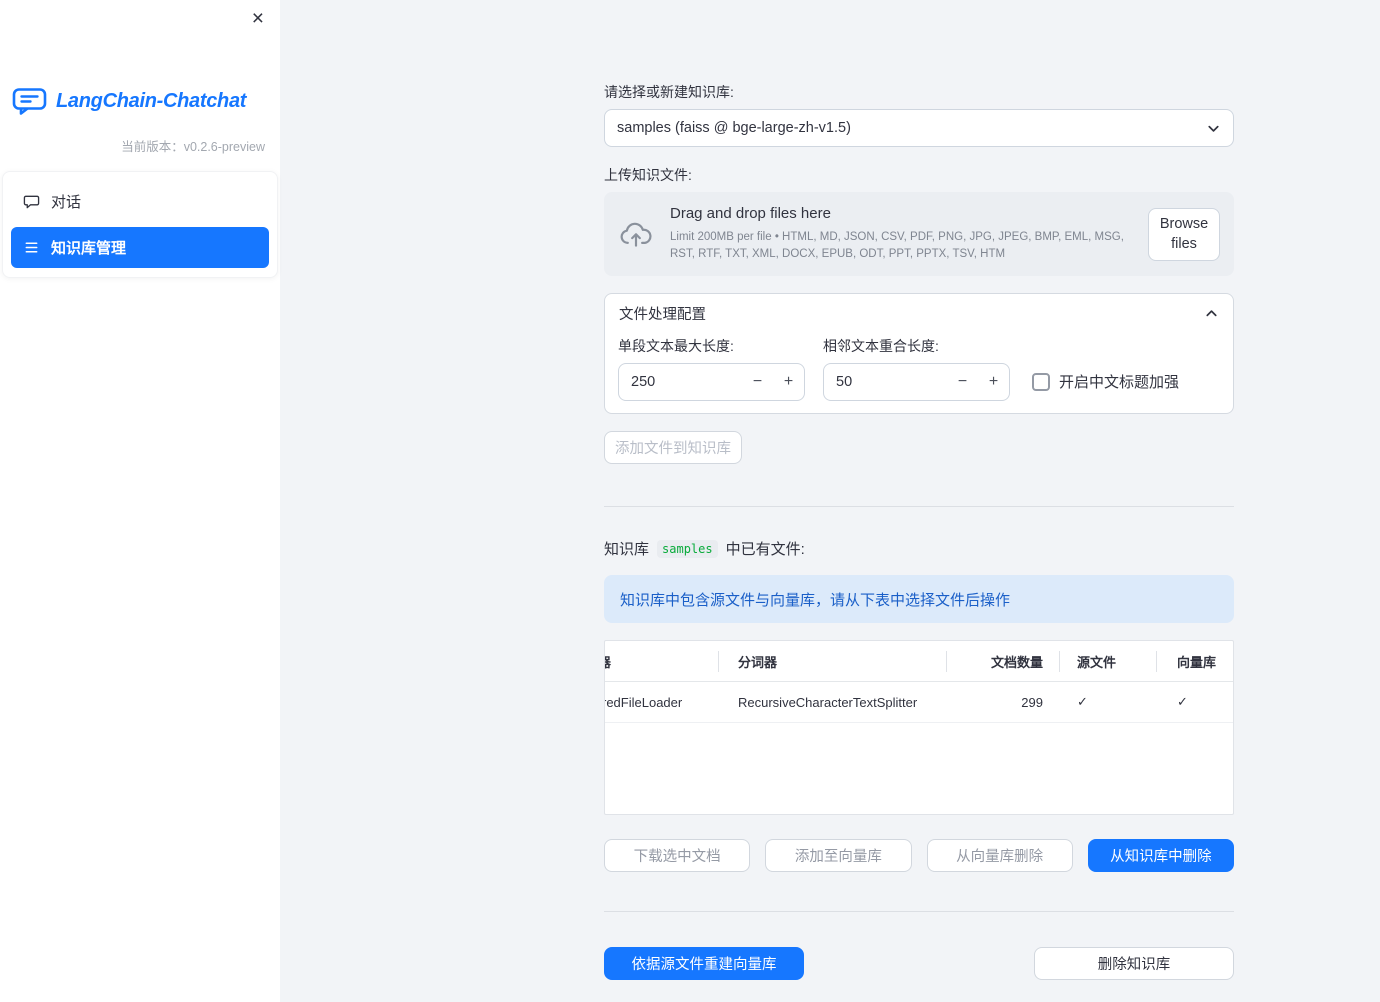 This screenshot has width=1380, height=1002. What do you see at coordinates (750, 214) in the screenshot?
I see `uploader-title: Drag and drop files here` at bounding box center [750, 214].